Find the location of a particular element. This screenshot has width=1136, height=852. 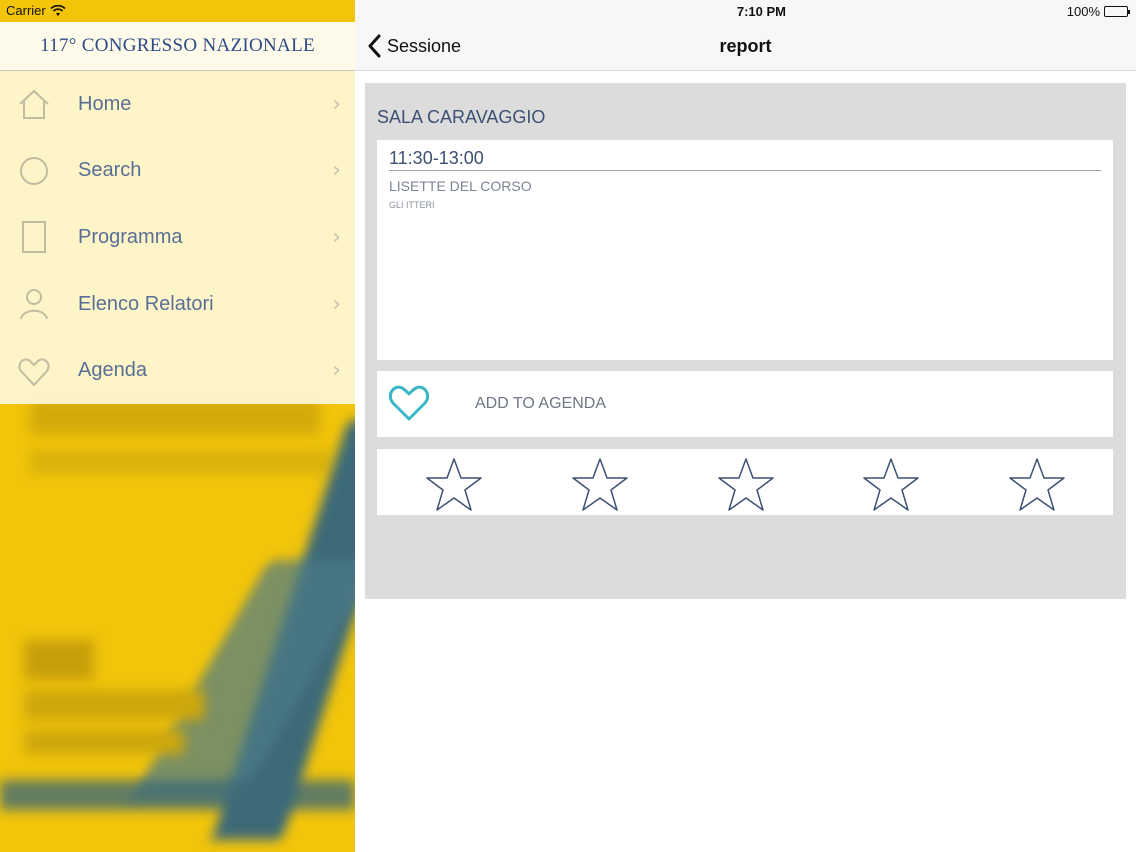

status-bar: 7:10 PM 100% is located at coordinates (745, 11).